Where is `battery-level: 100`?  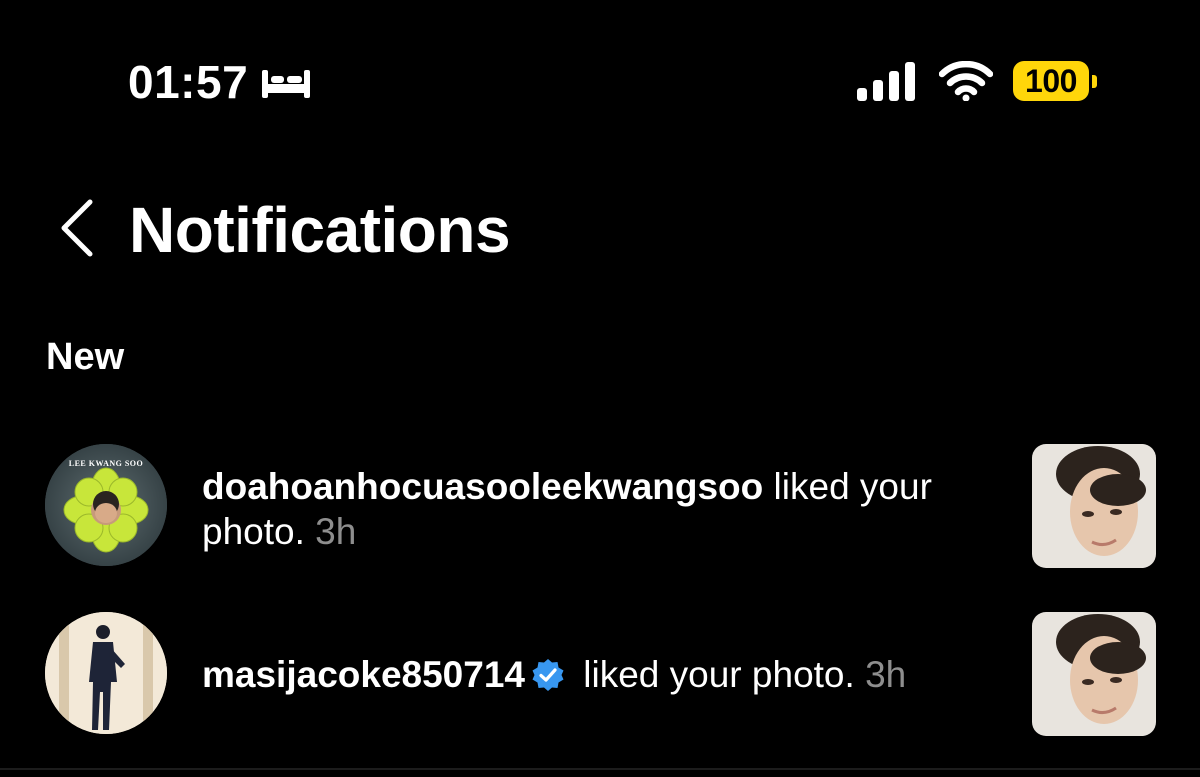
battery-level: 100 is located at coordinates (1051, 80).